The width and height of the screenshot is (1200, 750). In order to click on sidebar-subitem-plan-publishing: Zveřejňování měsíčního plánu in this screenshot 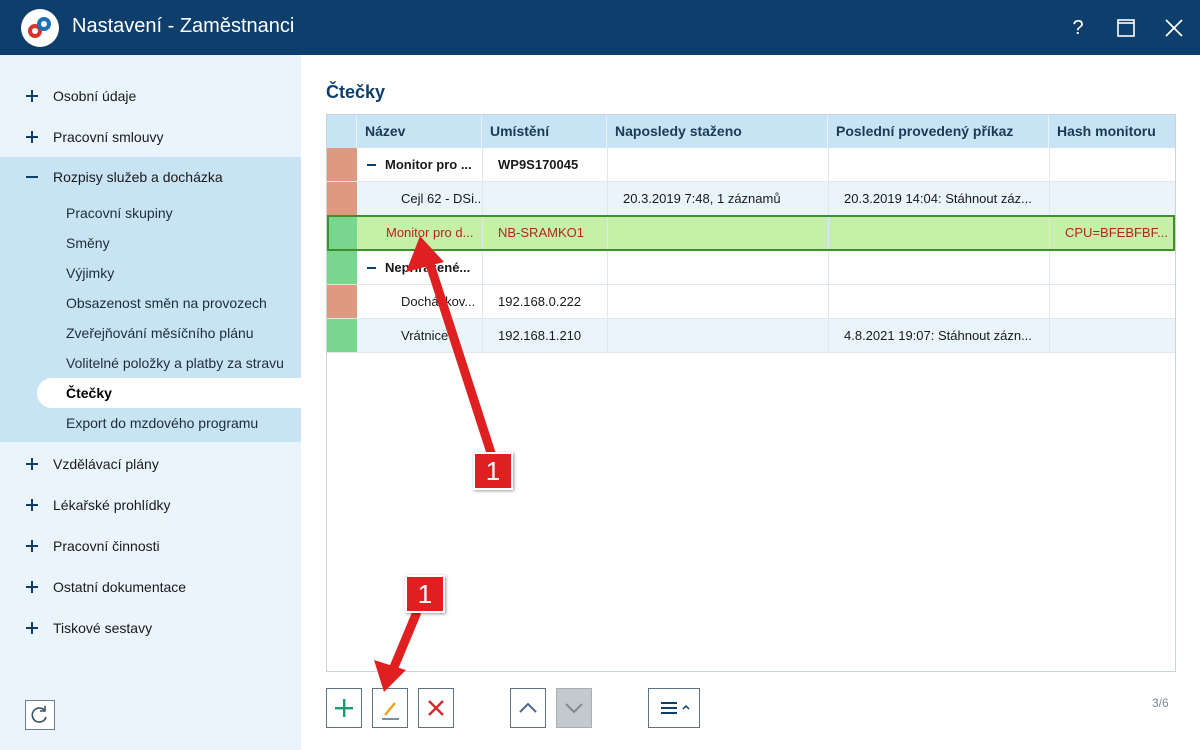, I will do `click(150, 333)`.